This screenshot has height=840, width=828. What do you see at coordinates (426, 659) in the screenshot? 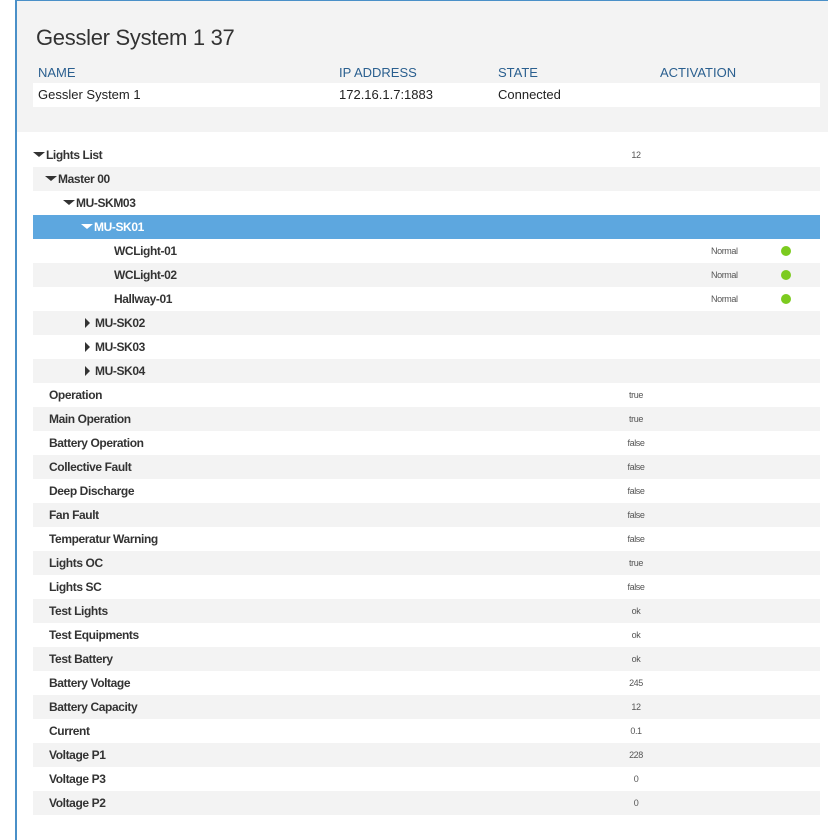
I see `property-row: Test Battery ok` at bounding box center [426, 659].